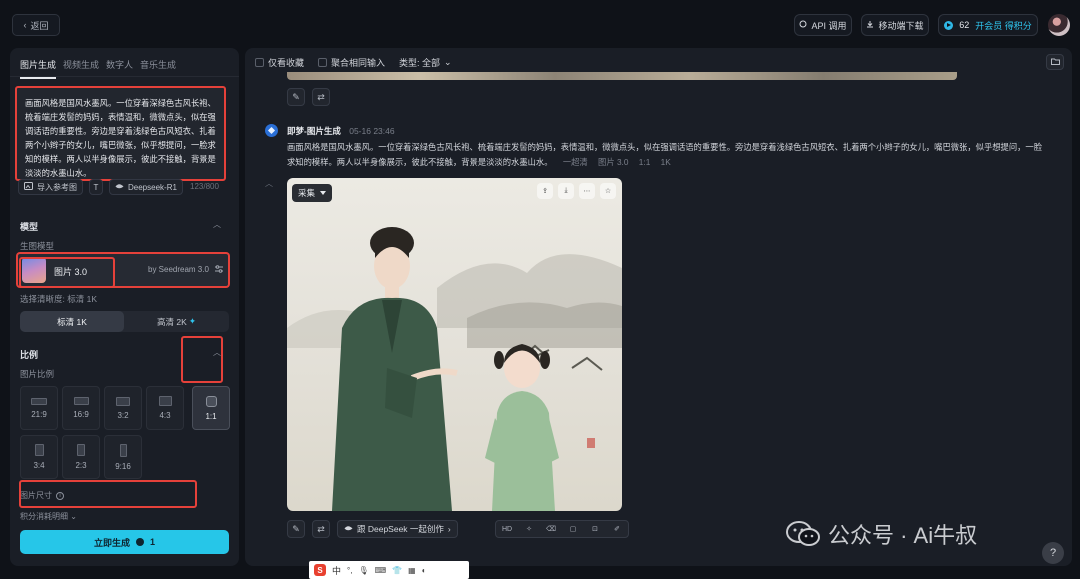 This screenshot has width=1080, height=579. I want to click on model-selector: 图片 3.0 by Seedream 3.0, so click(123, 270).